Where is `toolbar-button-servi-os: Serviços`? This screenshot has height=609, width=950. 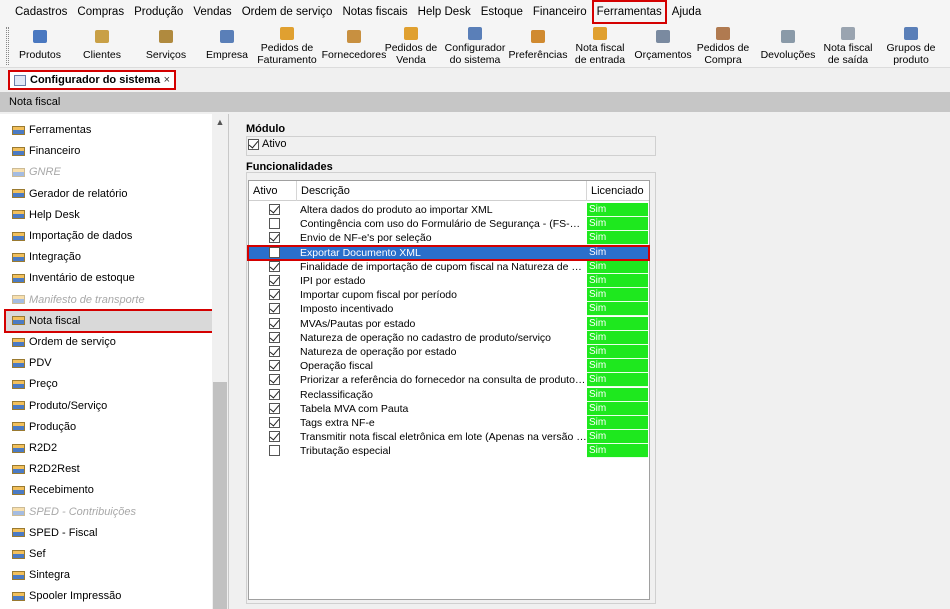 toolbar-button-servi-os: Serviços is located at coordinates (166, 46).